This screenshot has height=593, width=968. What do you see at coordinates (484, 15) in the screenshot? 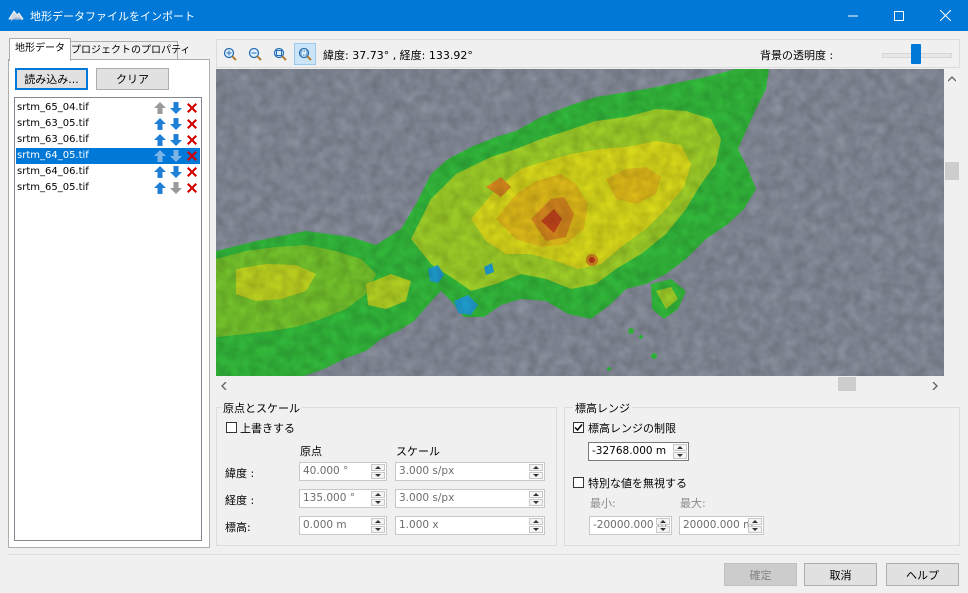
I see `title-bar: 地形データファイルをインポート` at bounding box center [484, 15].